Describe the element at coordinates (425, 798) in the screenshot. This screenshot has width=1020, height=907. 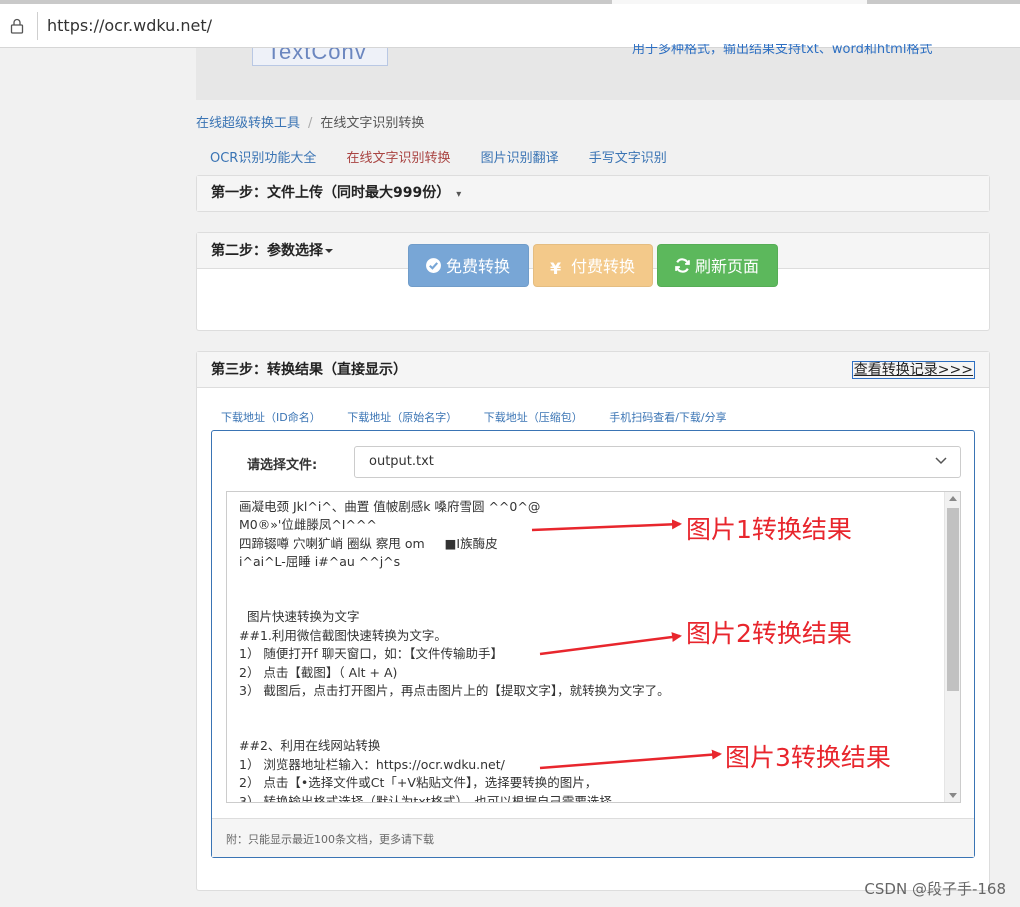
I see `result-line: 3） 转换输出格式选择（默认为txt格式），也可以根据自己需要选择` at that location.